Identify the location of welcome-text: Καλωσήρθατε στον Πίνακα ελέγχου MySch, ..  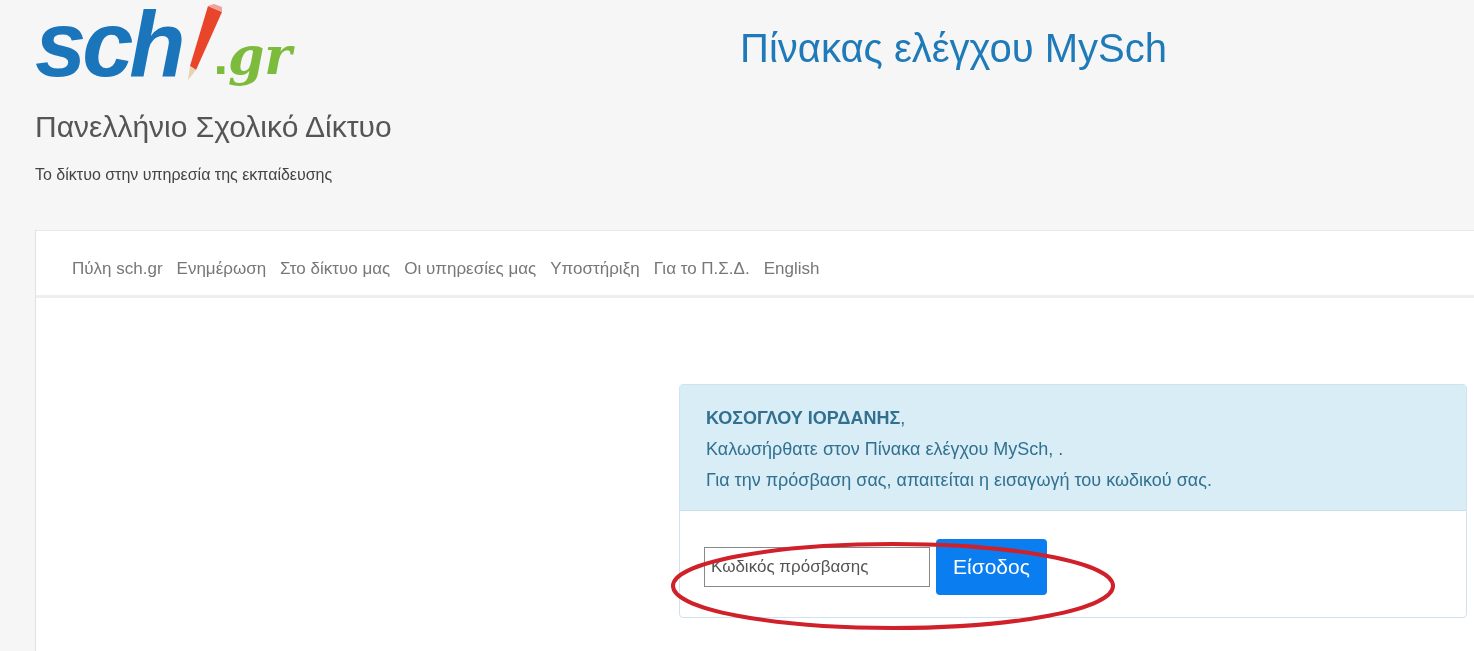
(885, 449).